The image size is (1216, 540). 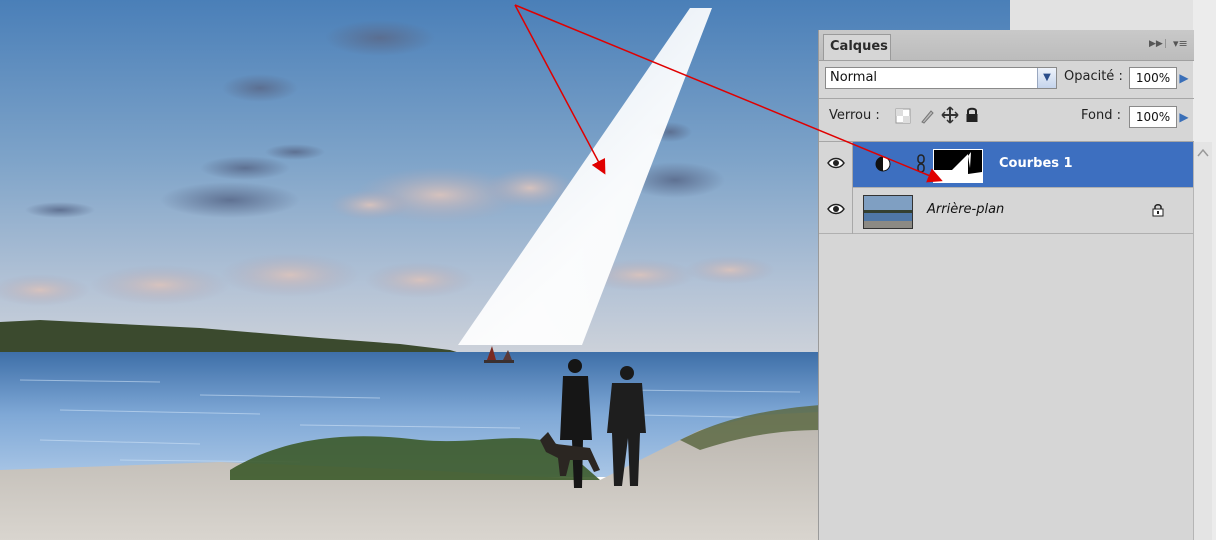 What do you see at coordinates (1006, 98) in the screenshot?
I see `divider` at bounding box center [1006, 98].